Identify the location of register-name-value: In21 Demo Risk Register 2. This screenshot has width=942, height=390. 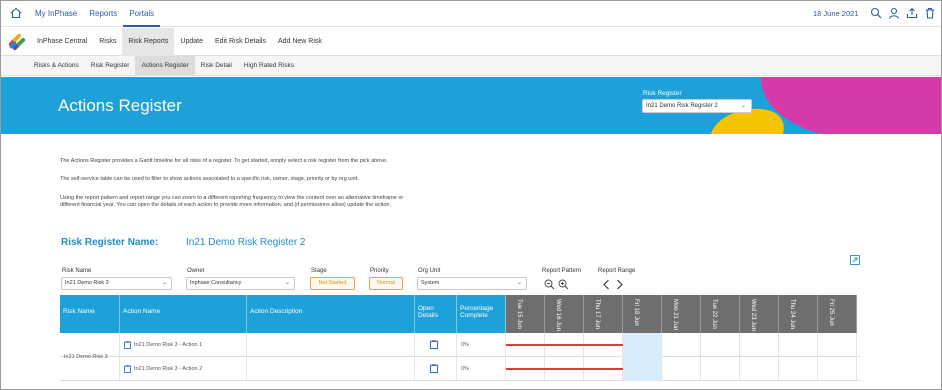
(246, 242).